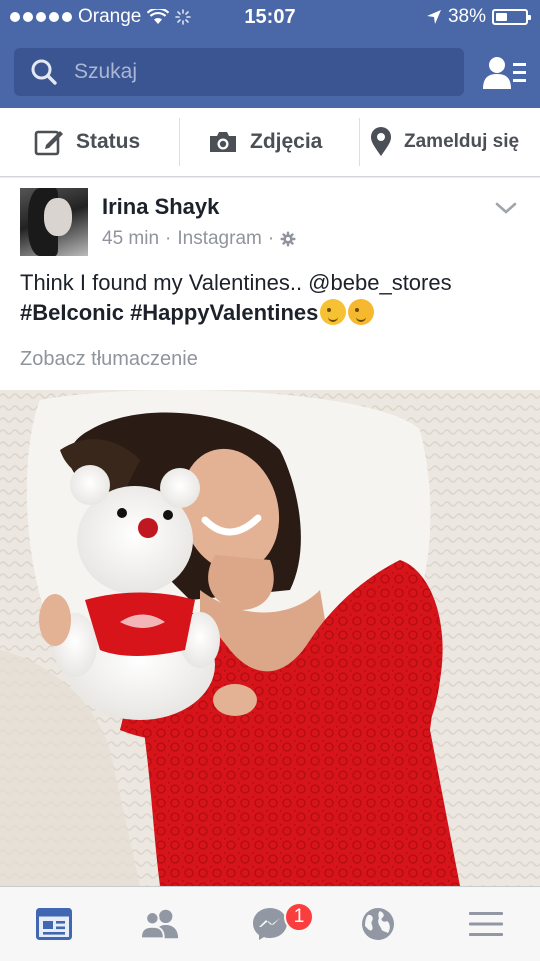 The height and width of the screenshot is (961, 540). Describe the element at coordinates (506, 208) in the screenshot. I see `chevron-down-icon` at that location.